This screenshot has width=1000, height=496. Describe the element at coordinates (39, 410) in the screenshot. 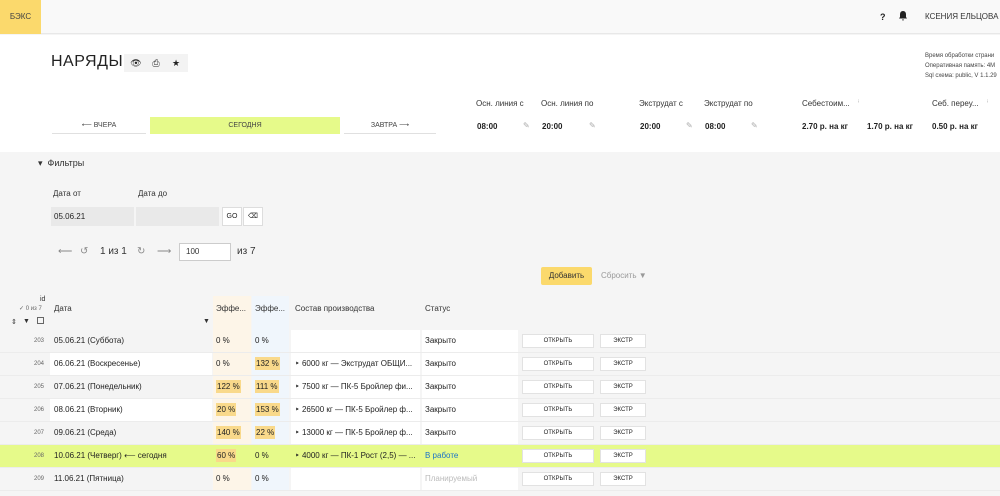

I see `row-id: 206` at that location.